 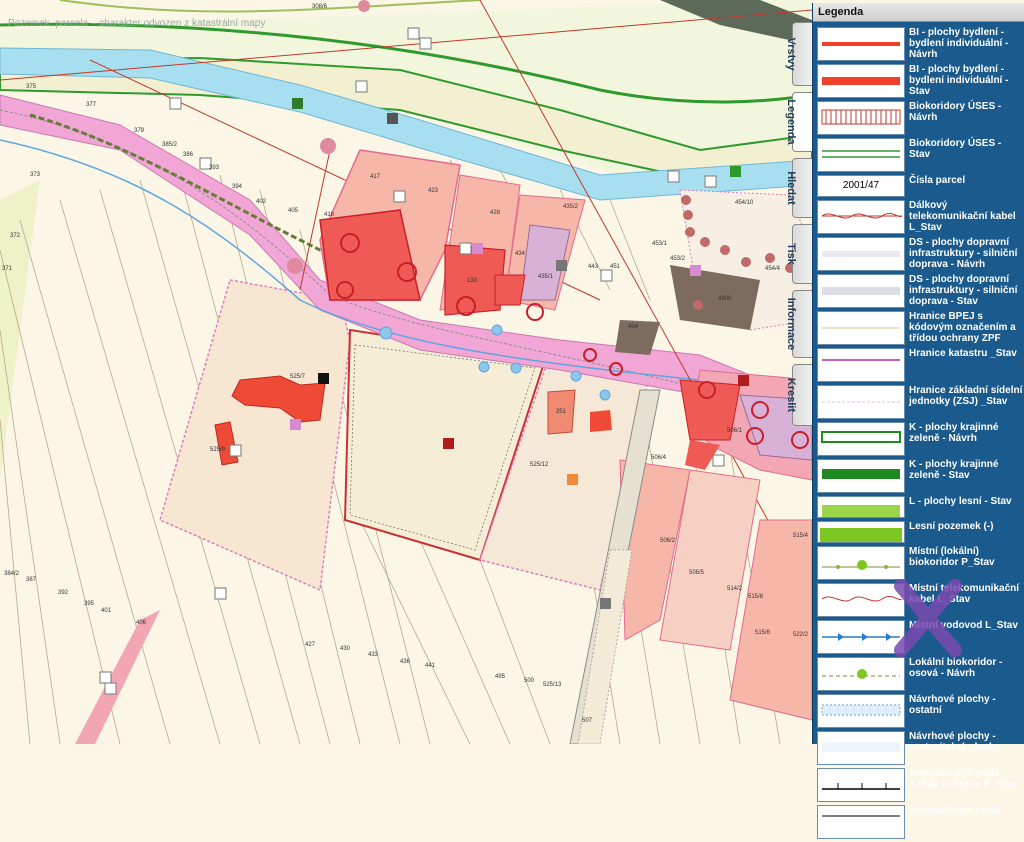 I want to click on legend-label: Hranice katastru _Stav, so click(x=963, y=353).